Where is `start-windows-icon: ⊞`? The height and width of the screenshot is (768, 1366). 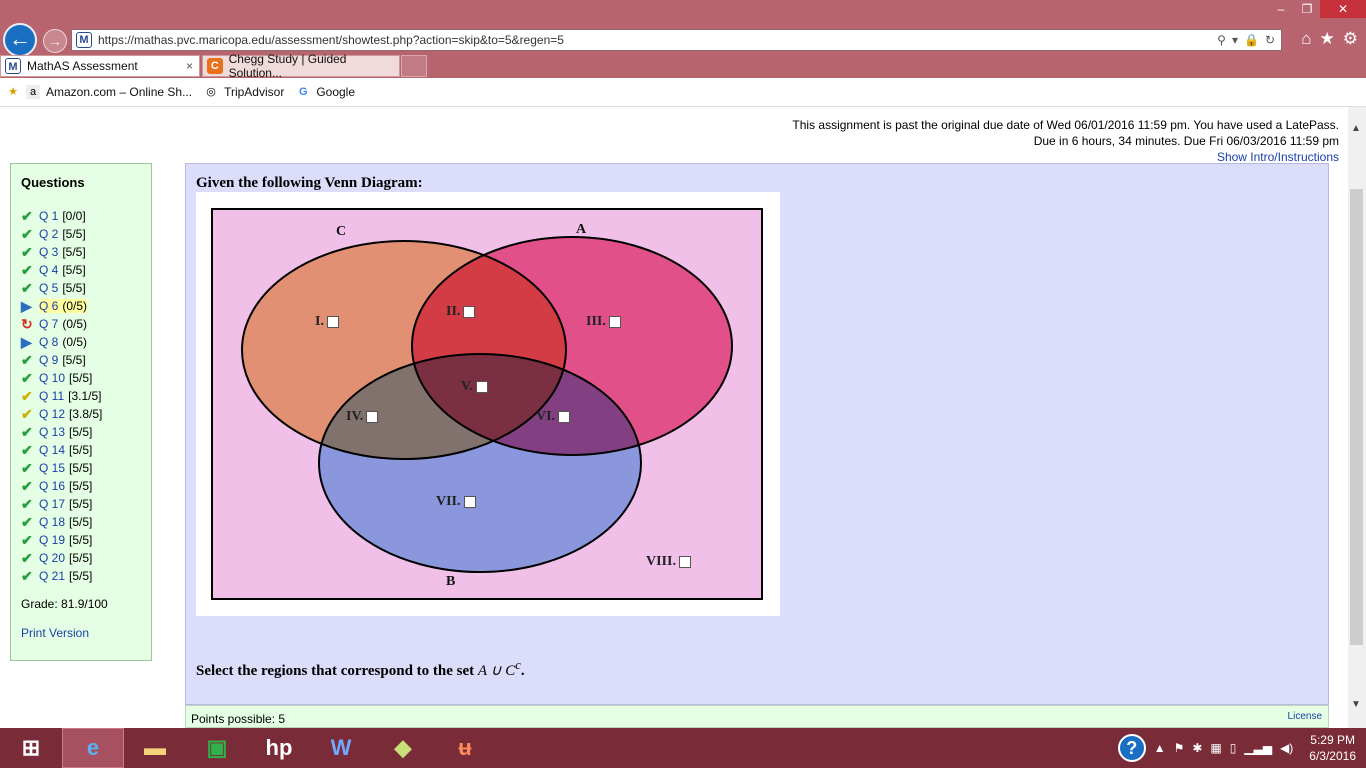
start-windows-icon: ⊞ is located at coordinates (31, 748).